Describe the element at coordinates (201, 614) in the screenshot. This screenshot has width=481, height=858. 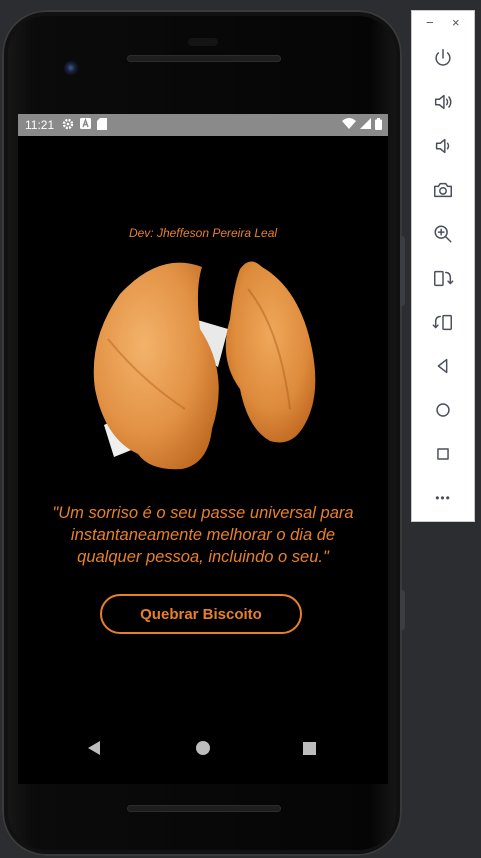
I see `break-cookie-button: Quebrar Biscoito` at that location.